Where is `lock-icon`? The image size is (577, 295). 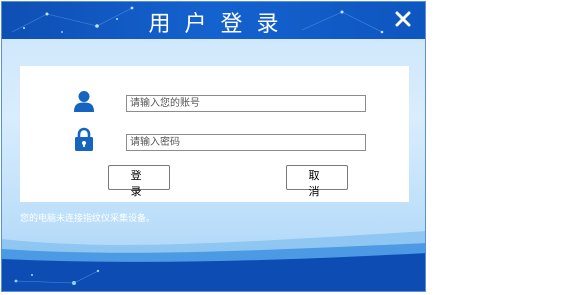
lock-icon is located at coordinates (84, 139).